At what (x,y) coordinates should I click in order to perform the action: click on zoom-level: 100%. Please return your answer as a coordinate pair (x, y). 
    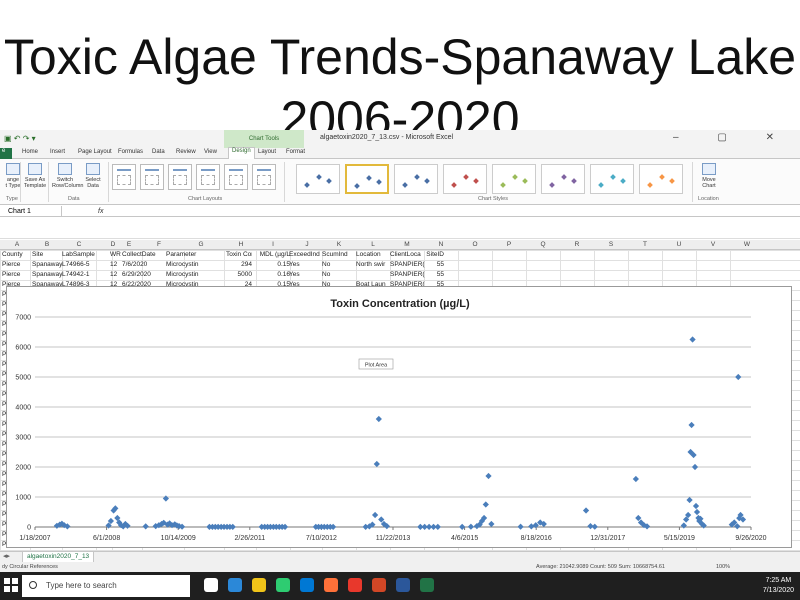
    Looking at the image, I should click on (723, 567).